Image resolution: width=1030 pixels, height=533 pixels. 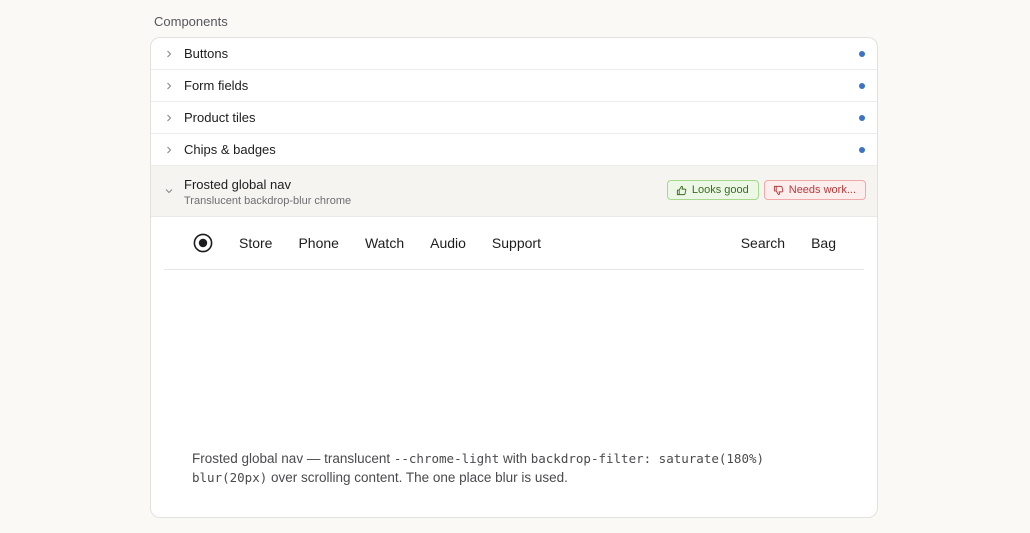 What do you see at coordinates (169, 191) in the screenshot?
I see `chevron-down-icon` at bounding box center [169, 191].